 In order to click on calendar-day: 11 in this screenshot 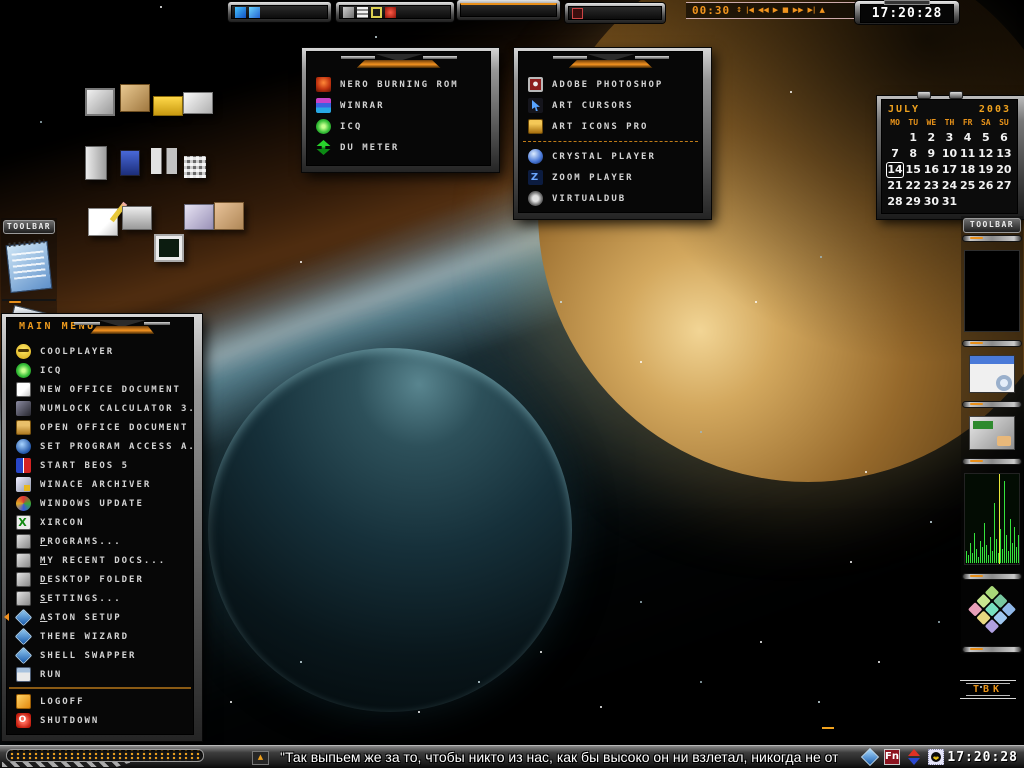, I will do `click(968, 154)`.